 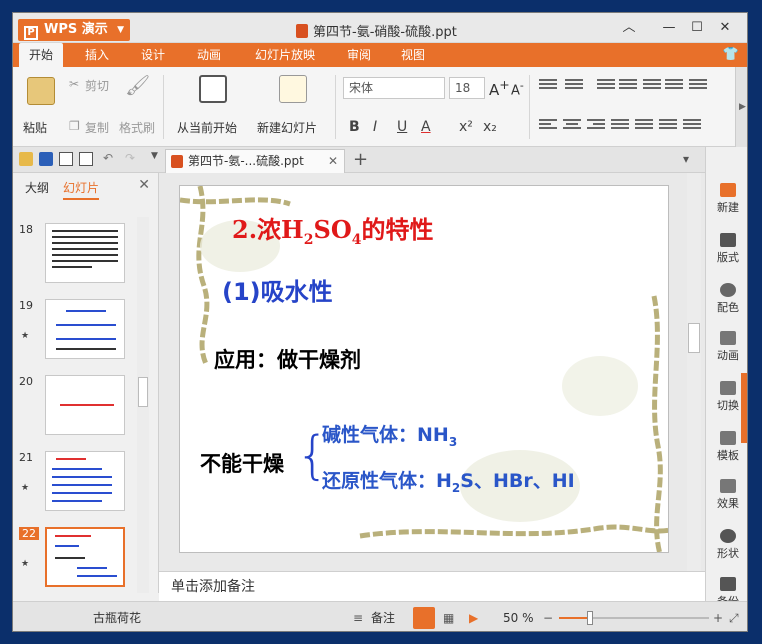 I want to click on play-from-current-icon, so click(x=213, y=89).